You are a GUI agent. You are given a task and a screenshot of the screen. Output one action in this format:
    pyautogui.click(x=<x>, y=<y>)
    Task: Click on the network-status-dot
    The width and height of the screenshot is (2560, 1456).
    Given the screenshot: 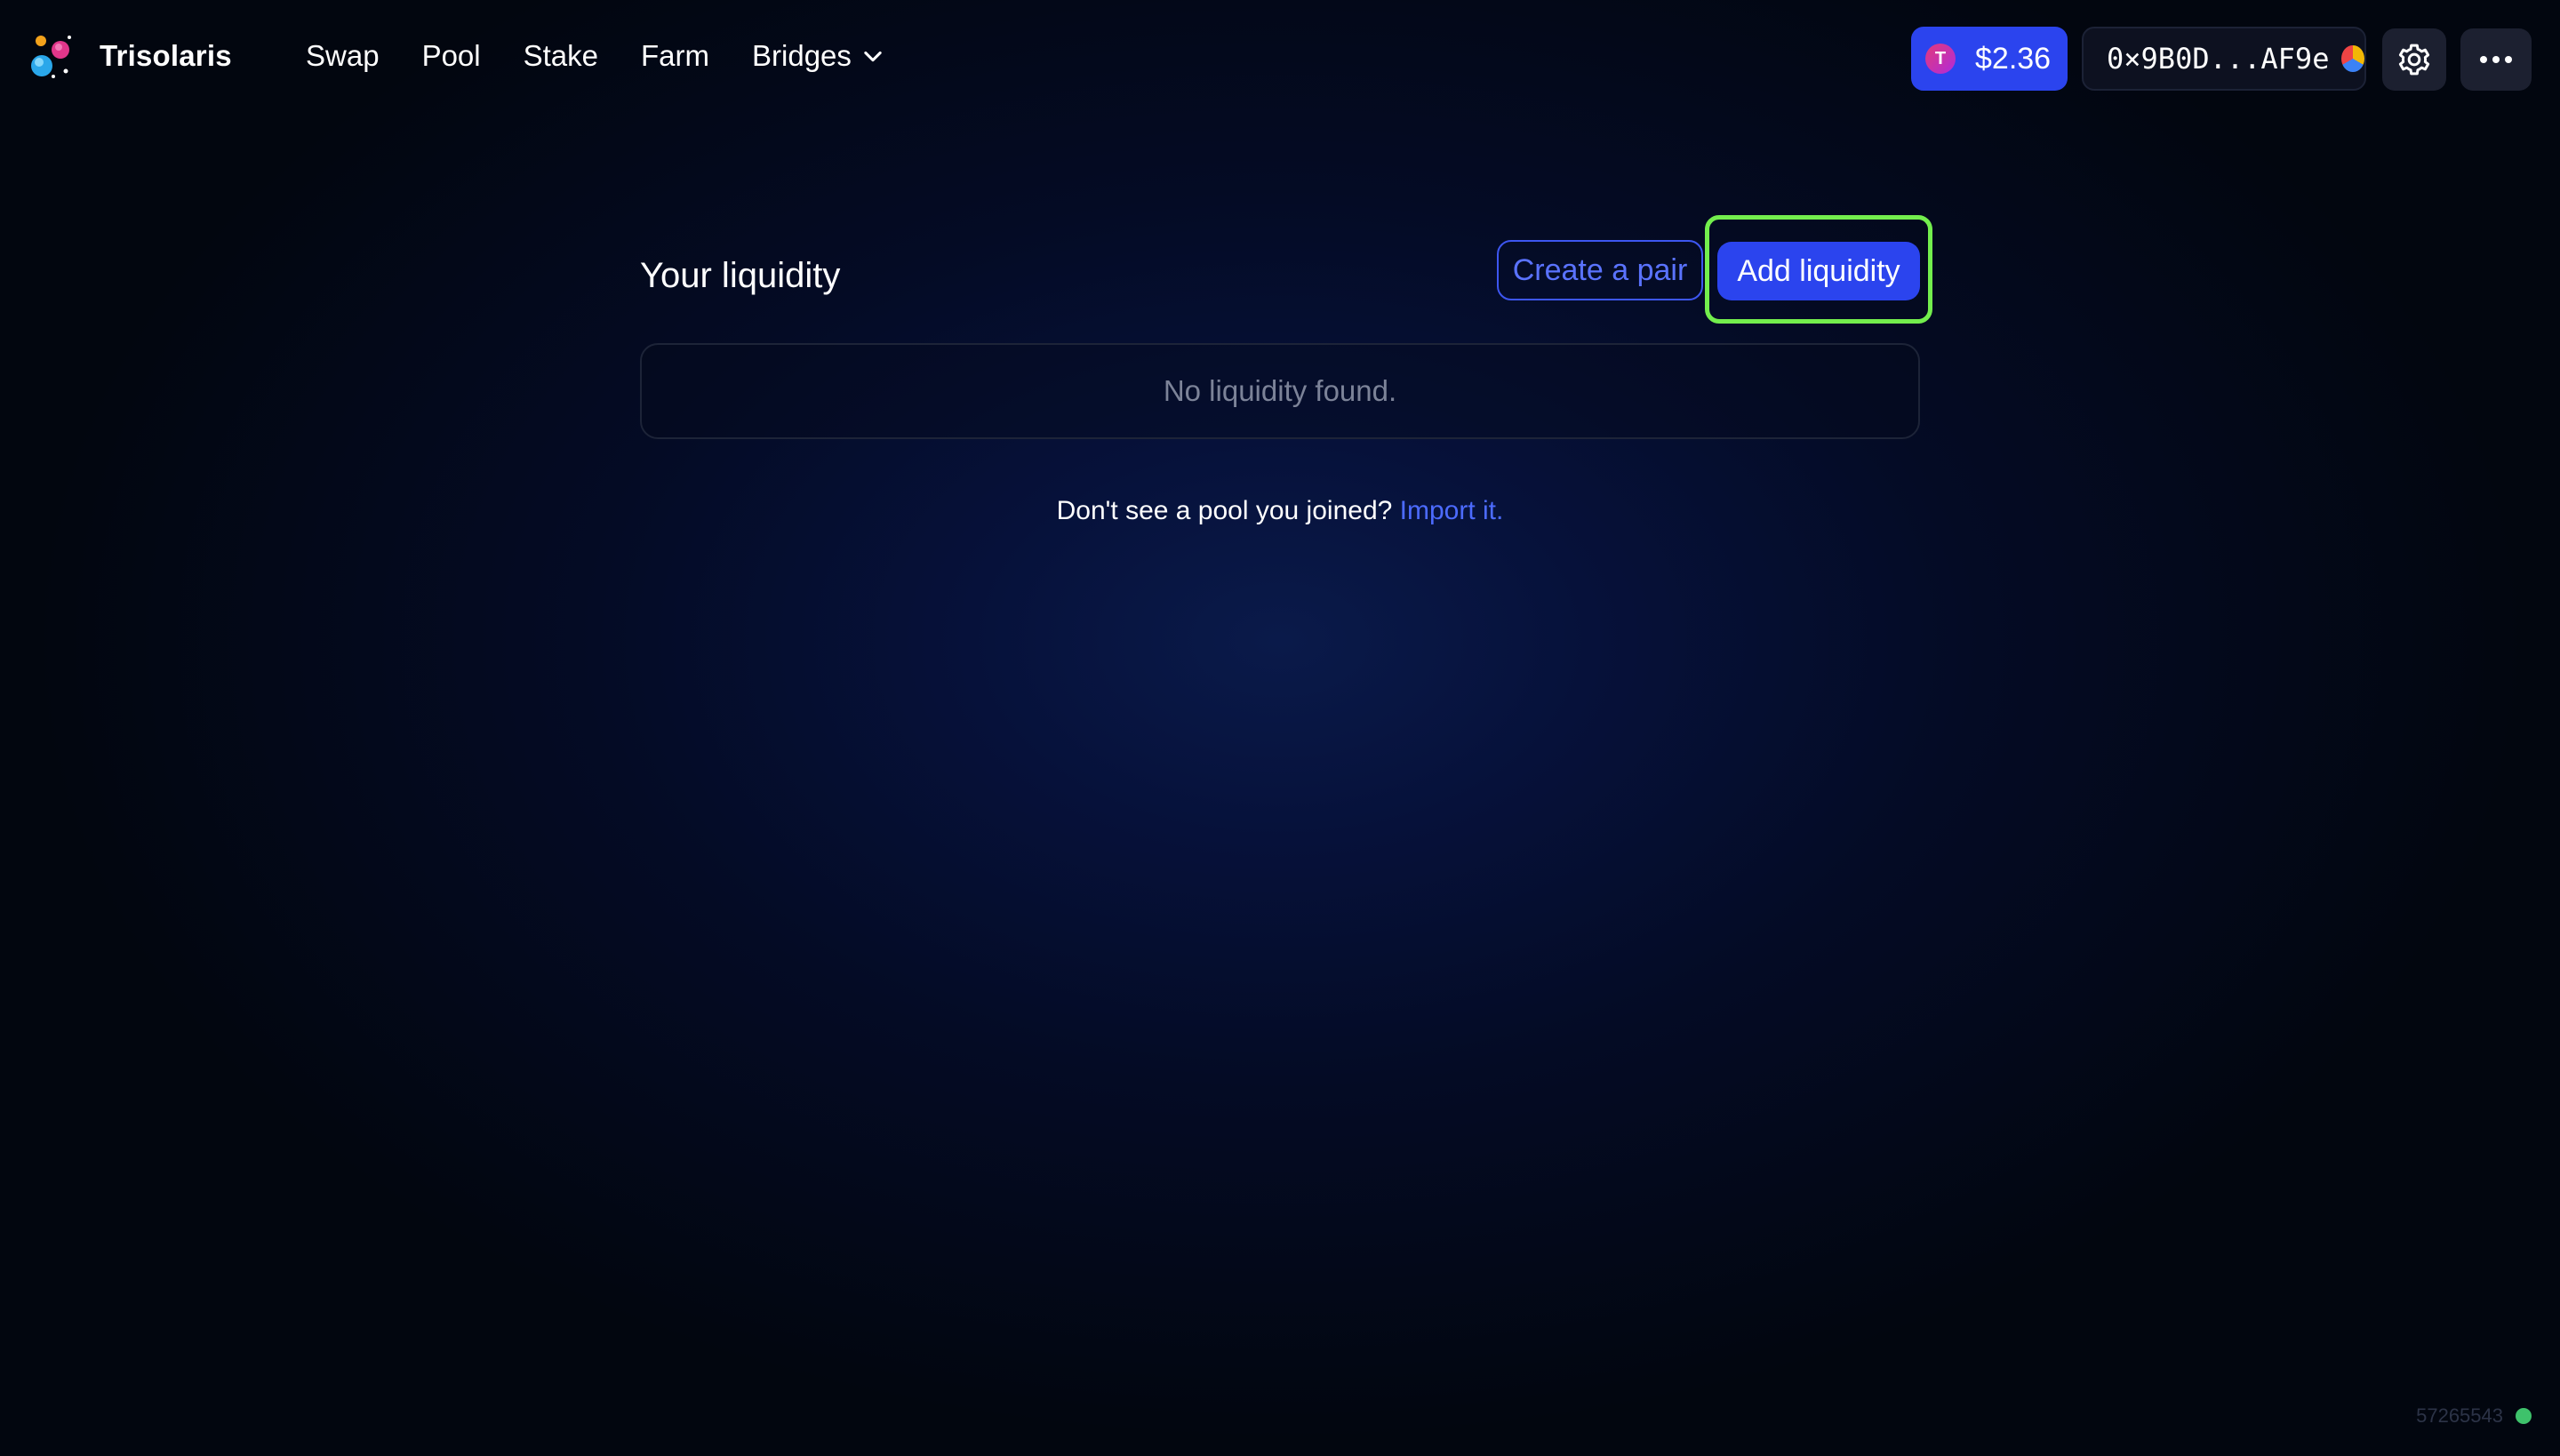 What is the action you would take?
    pyautogui.click(x=2524, y=1416)
    